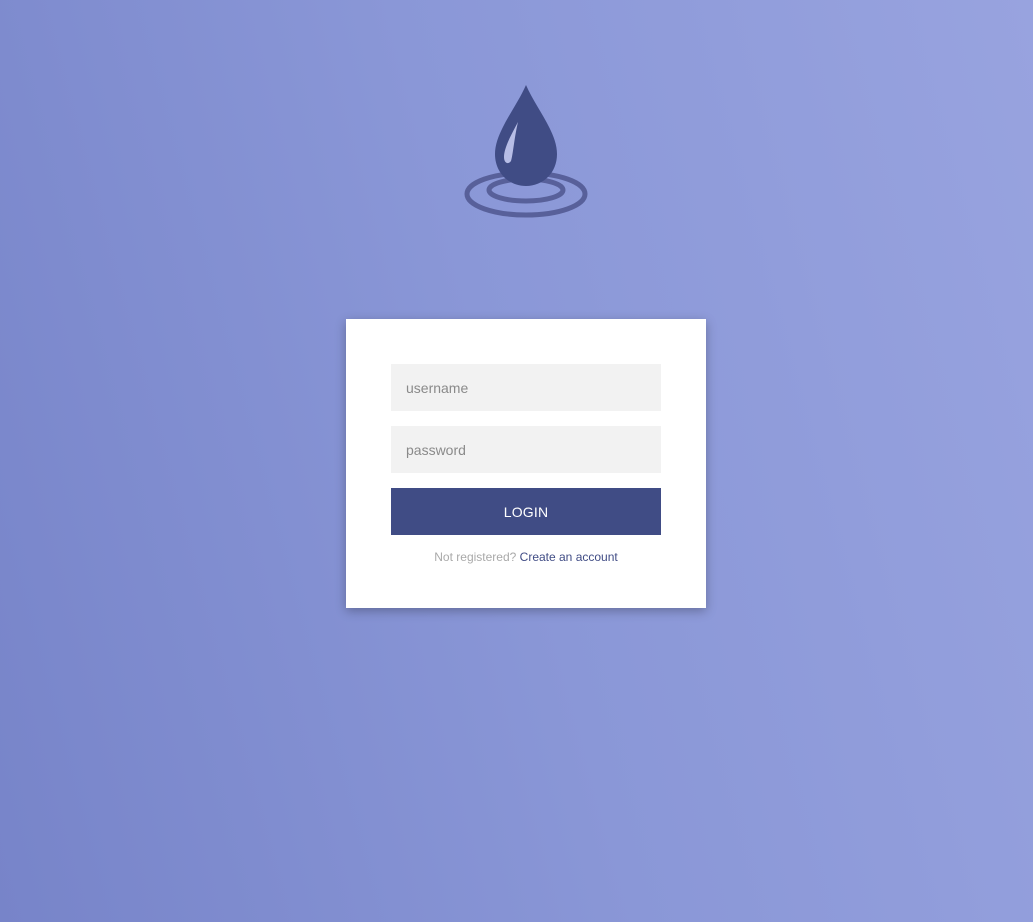 The width and height of the screenshot is (1033, 922). Describe the element at coordinates (569, 557) in the screenshot. I see `create-account-link: Create an account` at that location.